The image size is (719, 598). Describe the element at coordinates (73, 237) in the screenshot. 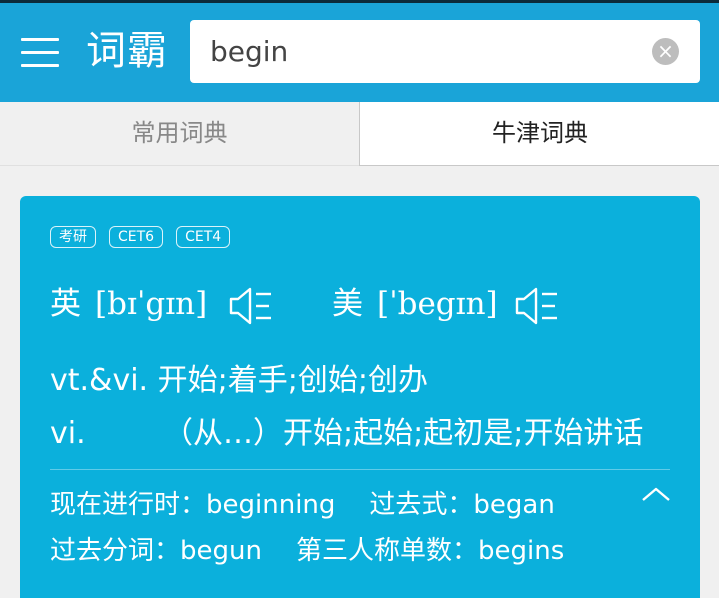

I see `exam-tag: 考研` at that location.